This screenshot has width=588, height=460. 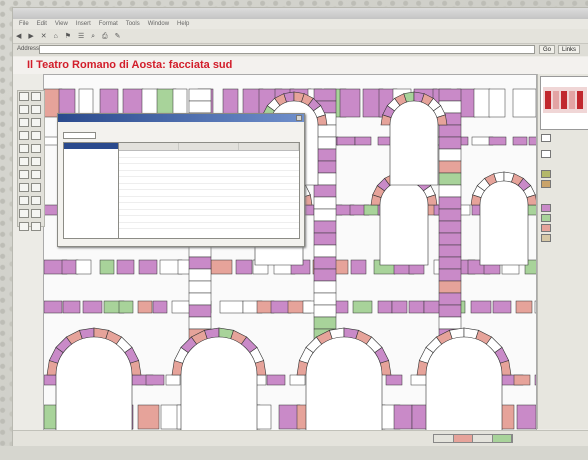 I want to click on dialog-list, so click(x=91, y=190).